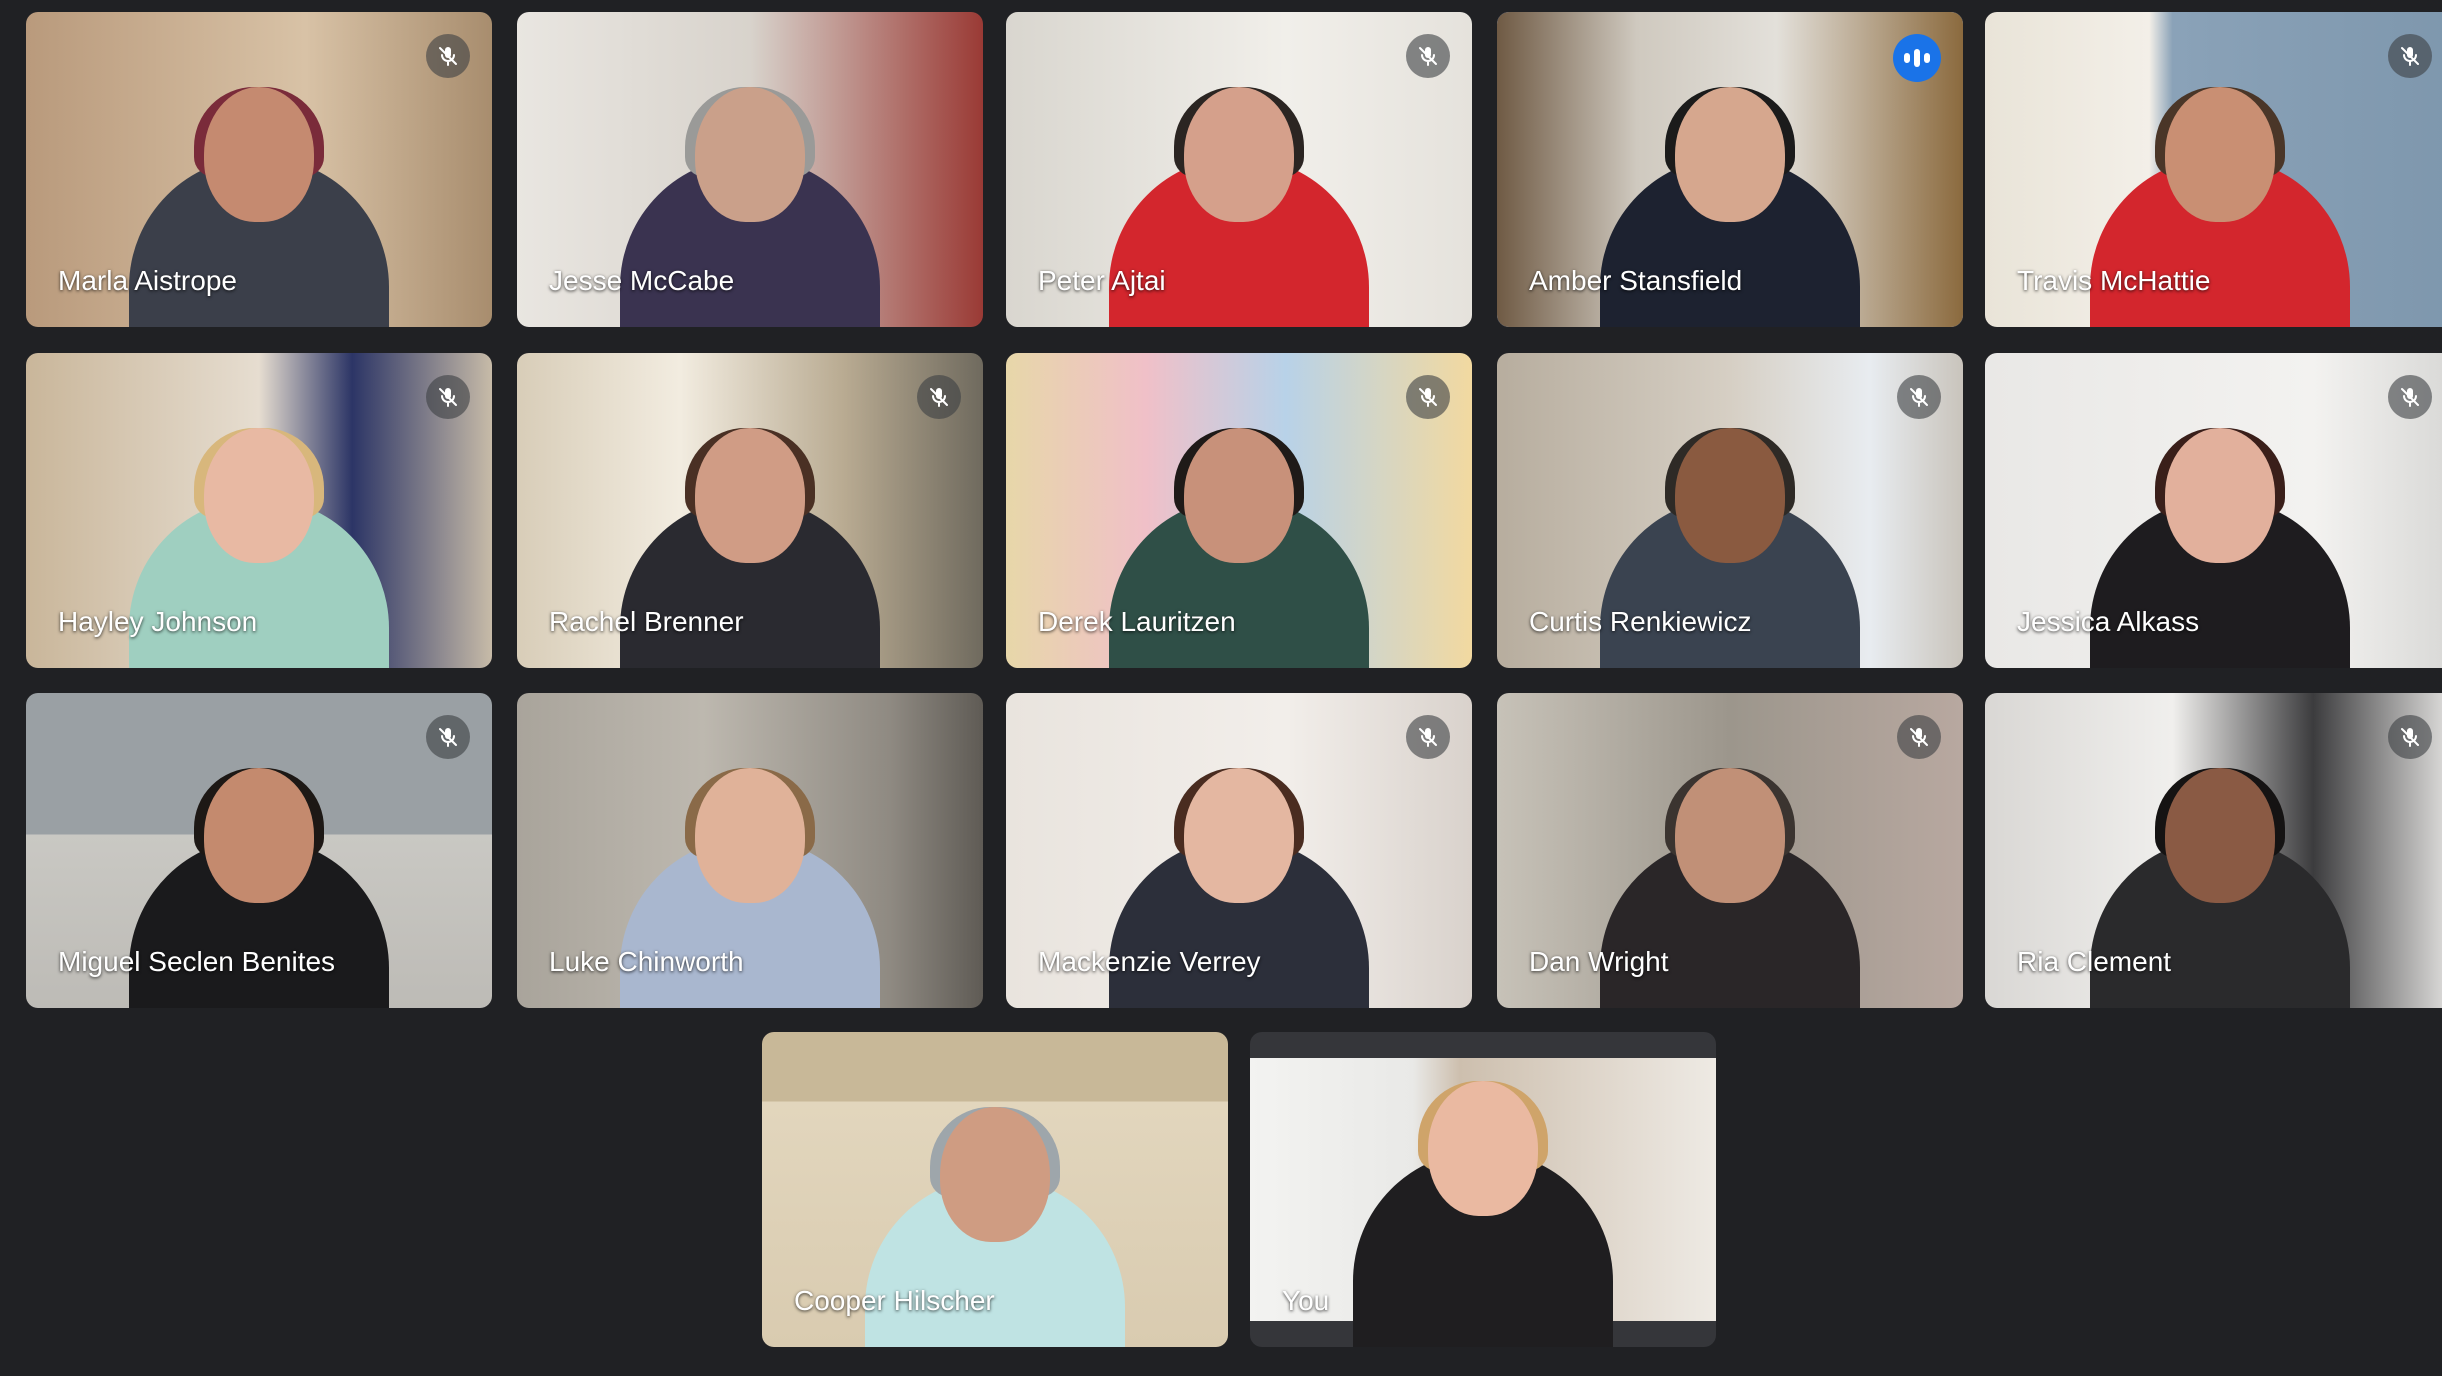 This screenshot has width=2442, height=1376. I want to click on participant-name: Miguel Seclen Benites, so click(197, 961).